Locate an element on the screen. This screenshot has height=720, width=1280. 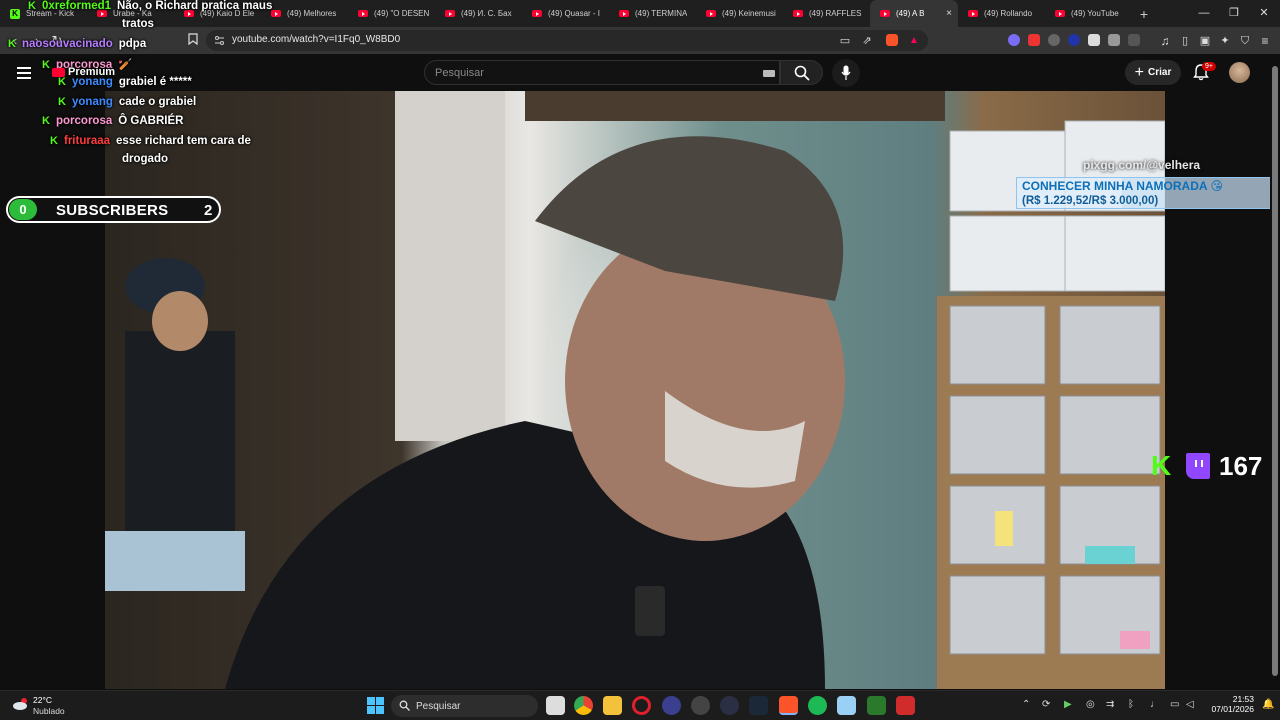
close-window-icon: ✕ is located at coordinates (1264, 13).